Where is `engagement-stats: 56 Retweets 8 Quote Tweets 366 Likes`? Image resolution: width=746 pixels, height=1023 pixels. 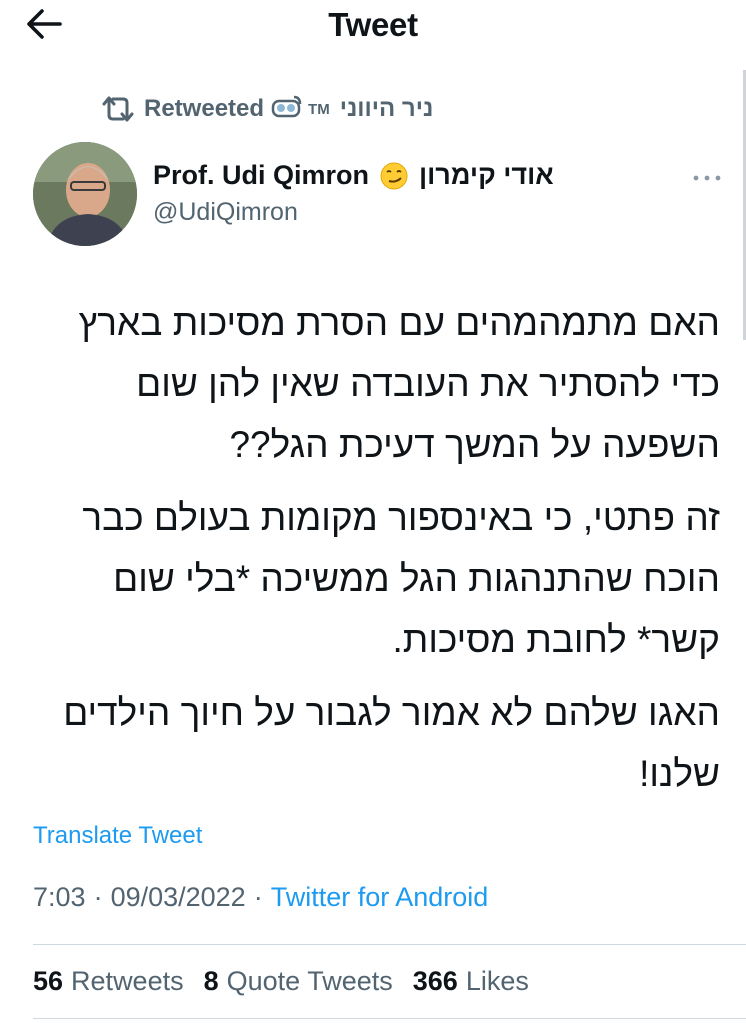
engagement-stats: 56 Retweets 8 Quote Tweets 366 Likes is located at coordinates (281, 981).